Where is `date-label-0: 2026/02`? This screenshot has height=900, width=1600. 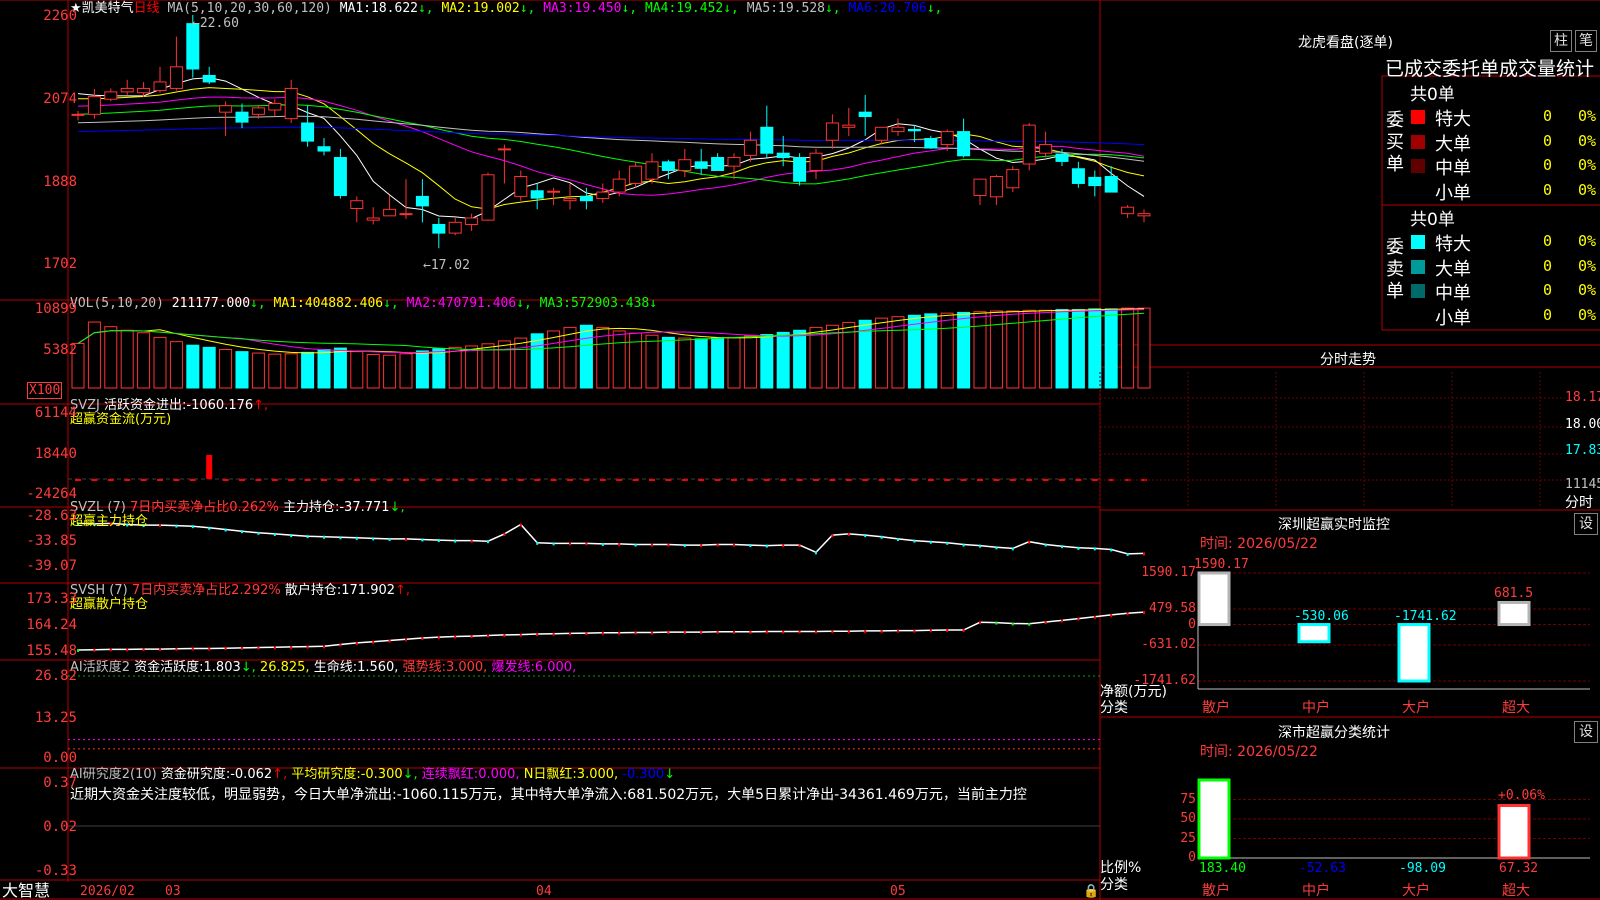
date-label-0: 2026/02 is located at coordinates (107, 891).